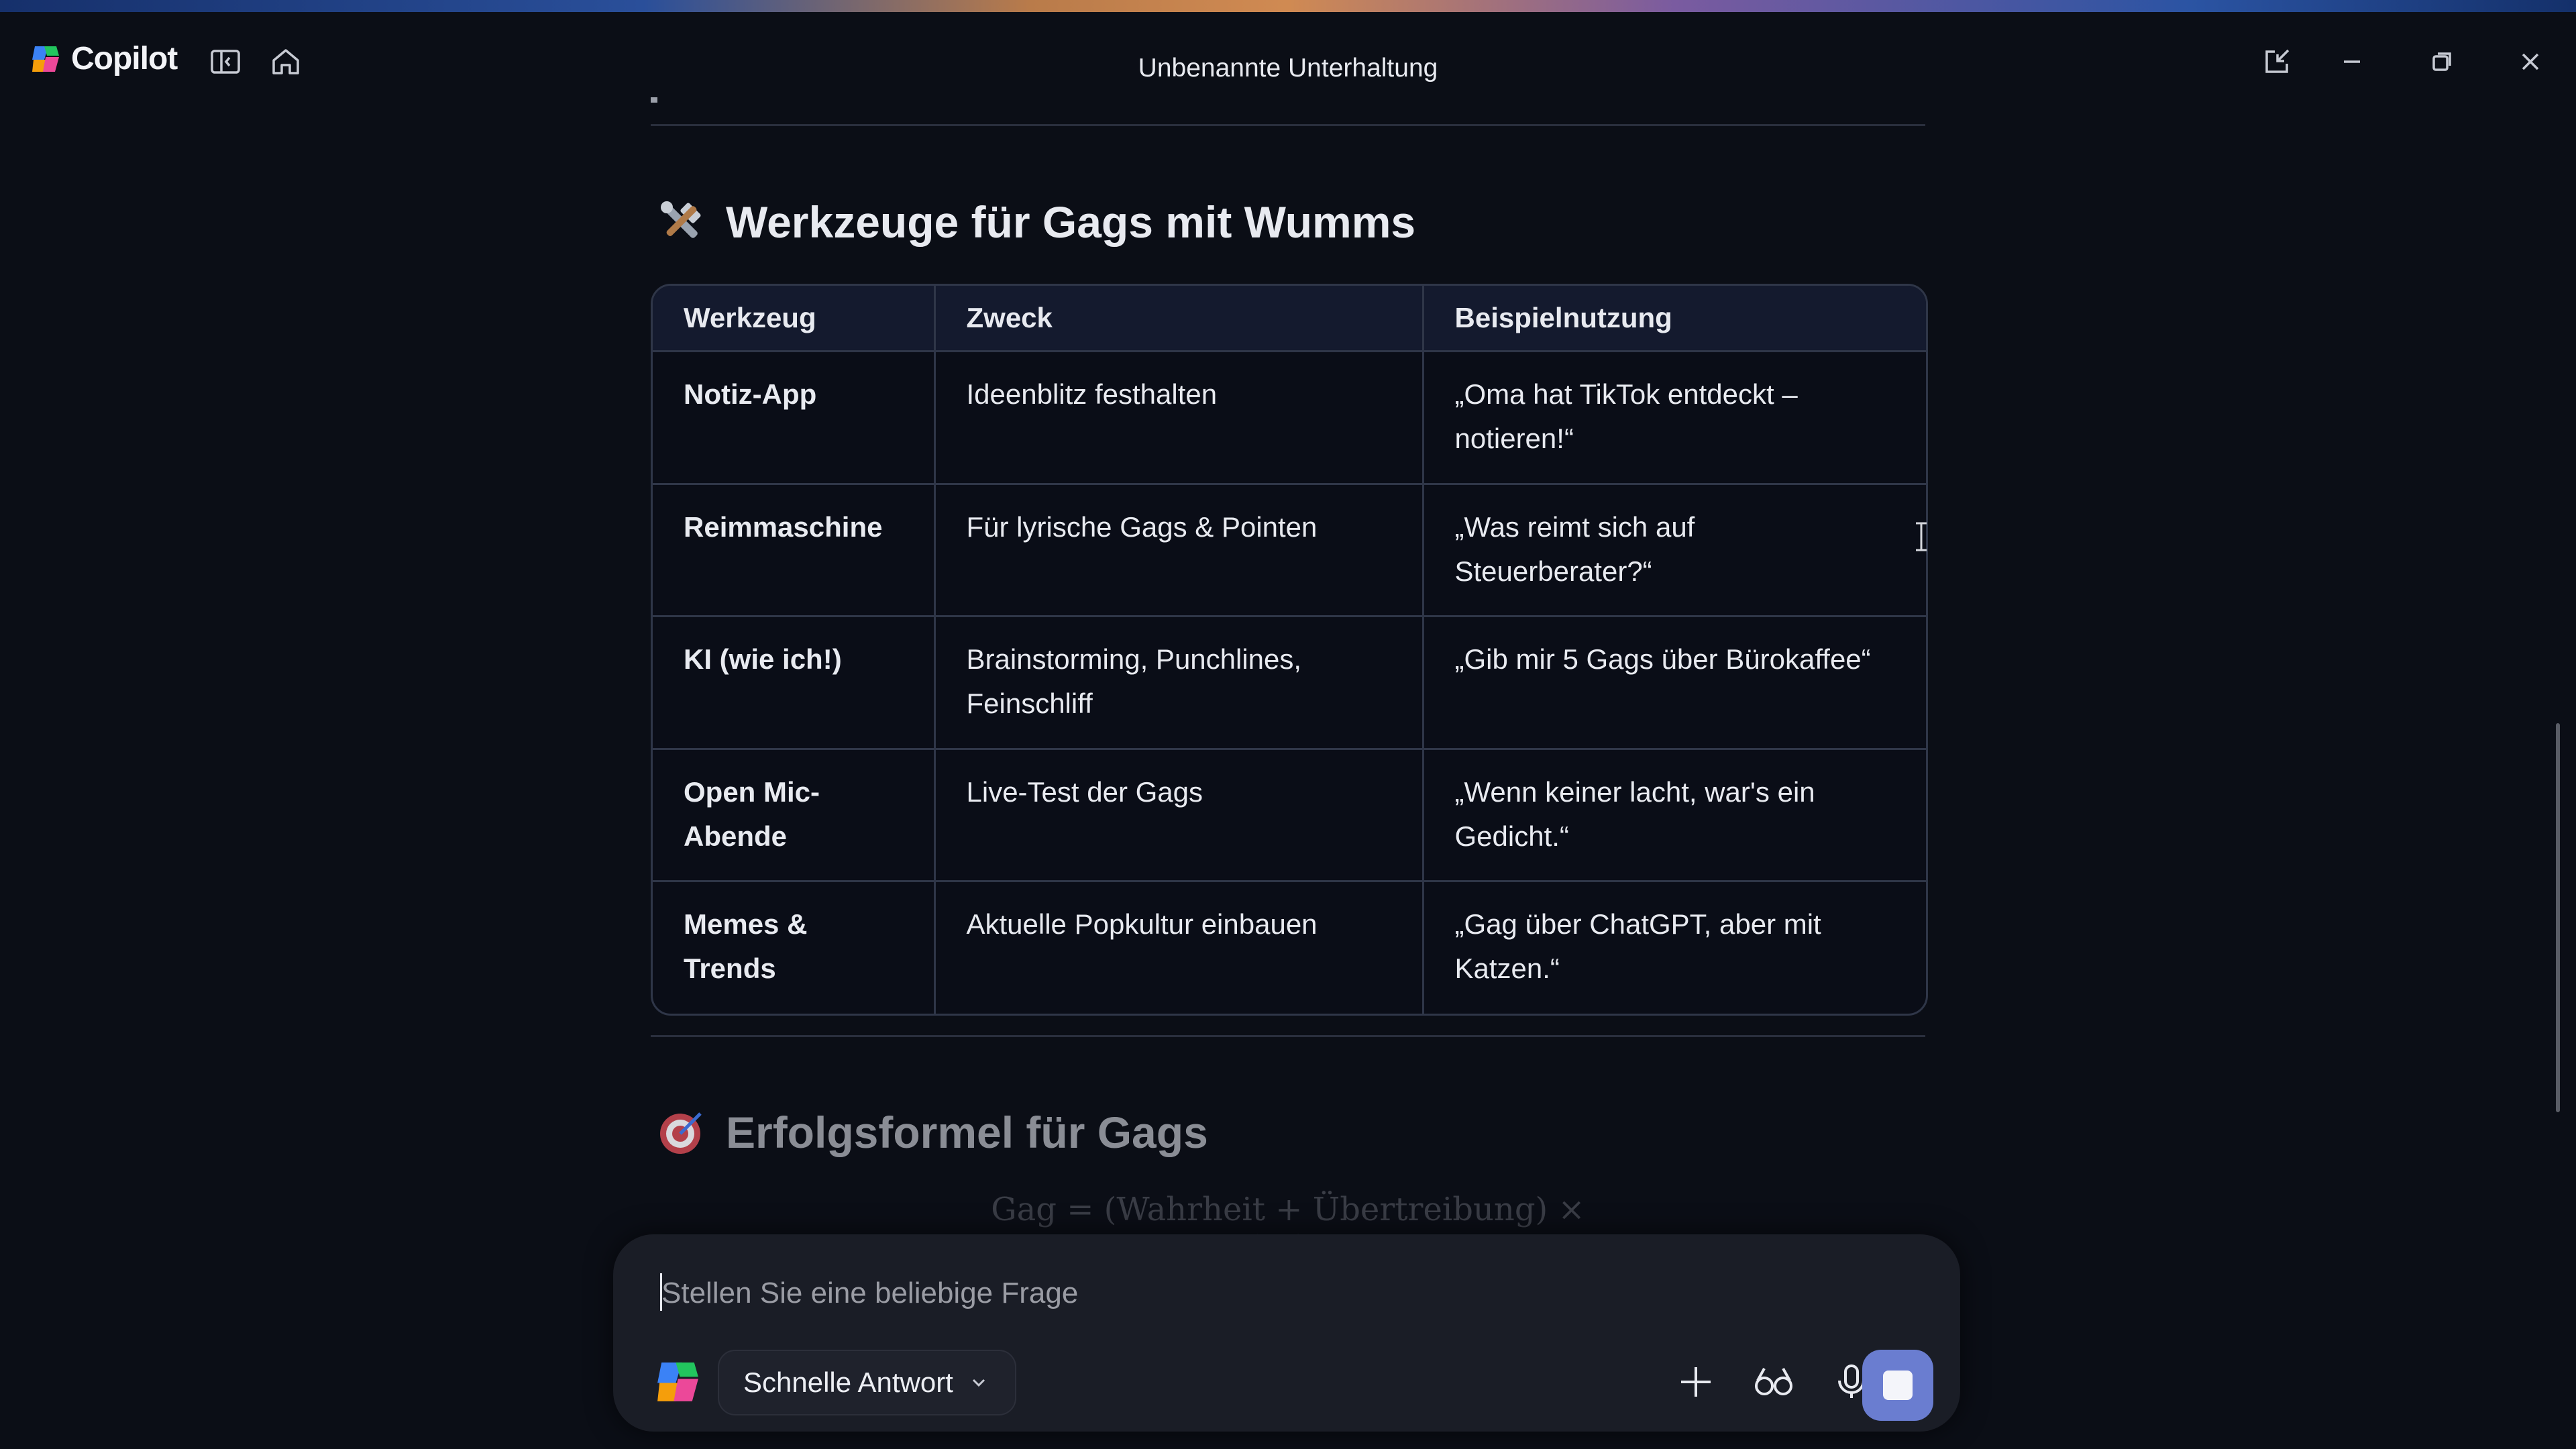  I want to click on app-name: Copilot, so click(124, 58).